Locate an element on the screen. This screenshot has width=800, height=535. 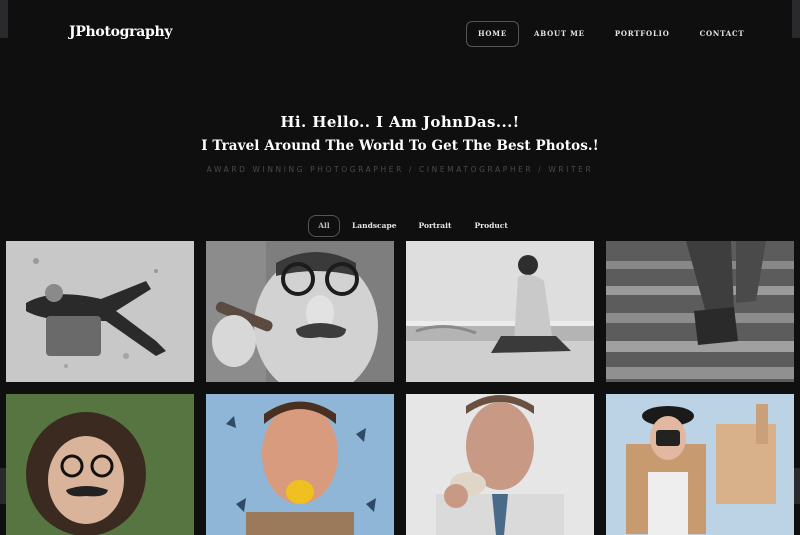
photo-camera-woman-image is located at coordinates (700, 464).